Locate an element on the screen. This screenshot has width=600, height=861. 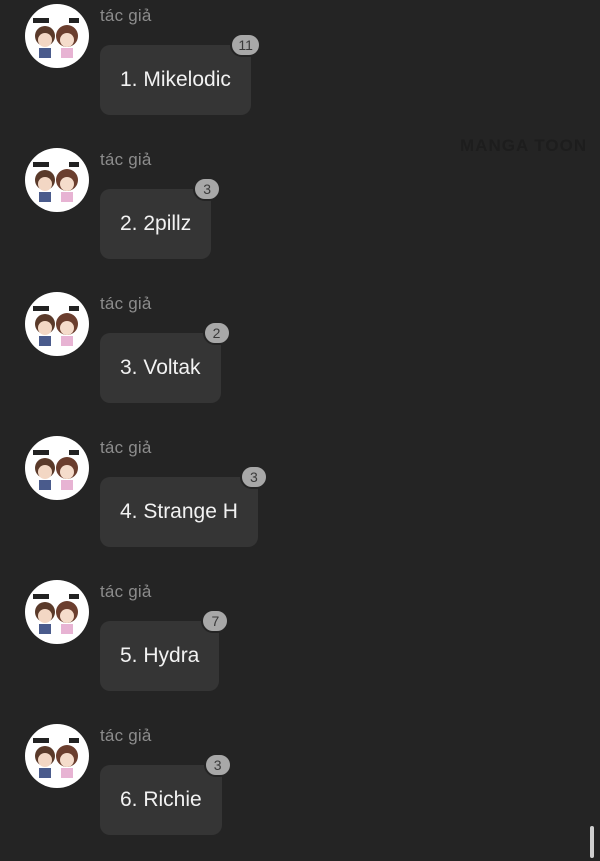
reaction-count-badge: 11 is located at coordinates (245, 45).